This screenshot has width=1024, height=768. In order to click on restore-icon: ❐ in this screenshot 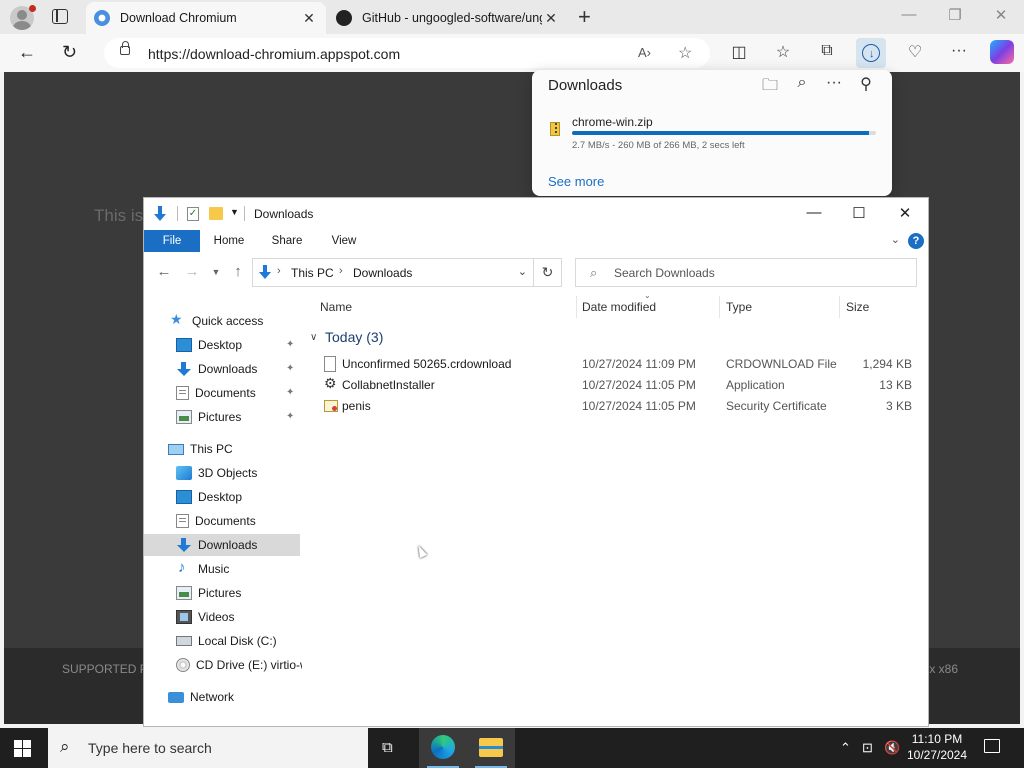, I will do `click(955, 15)`.